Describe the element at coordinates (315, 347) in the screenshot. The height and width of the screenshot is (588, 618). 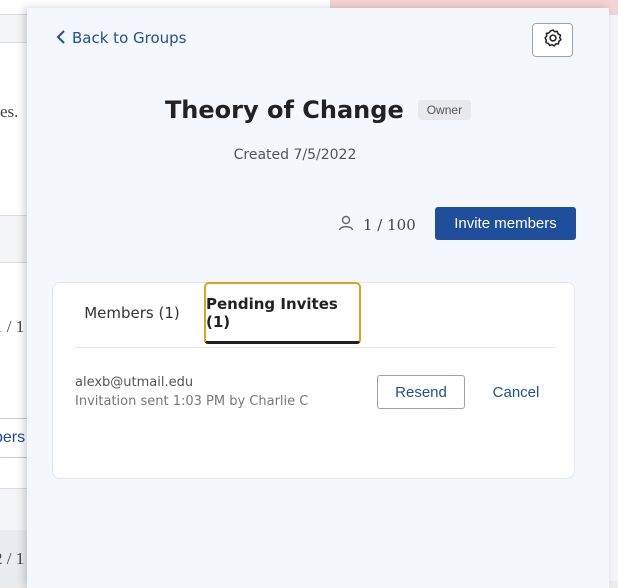
I see `tab-divider` at that location.